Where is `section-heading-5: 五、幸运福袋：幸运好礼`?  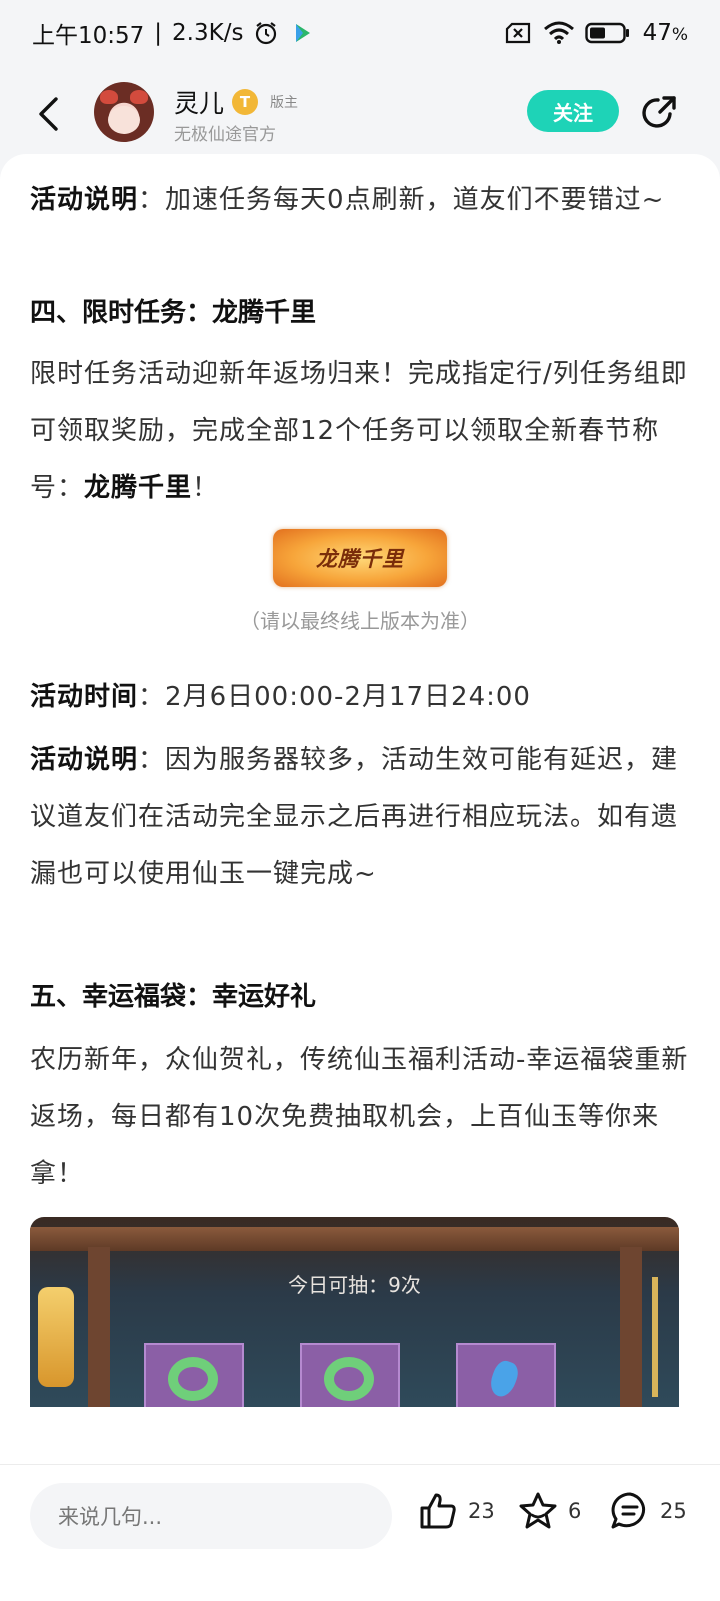 section-heading-5: 五、幸运福袋：幸运好礼 is located at coordinates (173, 997).